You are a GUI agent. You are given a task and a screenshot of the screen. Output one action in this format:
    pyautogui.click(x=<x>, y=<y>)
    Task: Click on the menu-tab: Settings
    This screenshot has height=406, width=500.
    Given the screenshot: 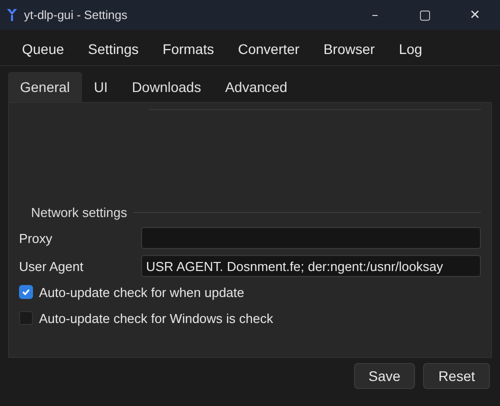 What is the action you would take?
    pyautogui.click(x=113, y=49)
    